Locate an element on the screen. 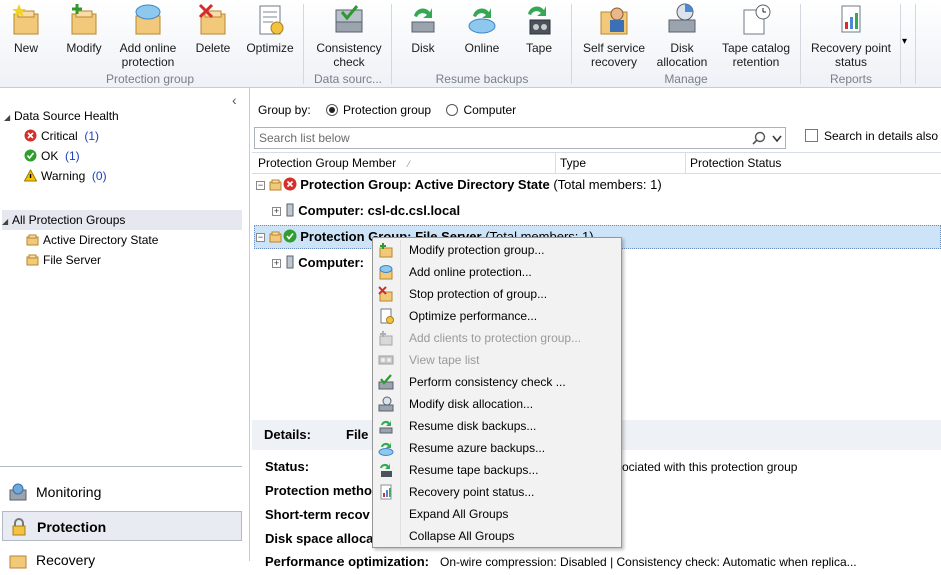 The width and height of the screenshot is (941, 575). data-source-health-node: ◢ Data Source Health is located at coordinates (61, 116).